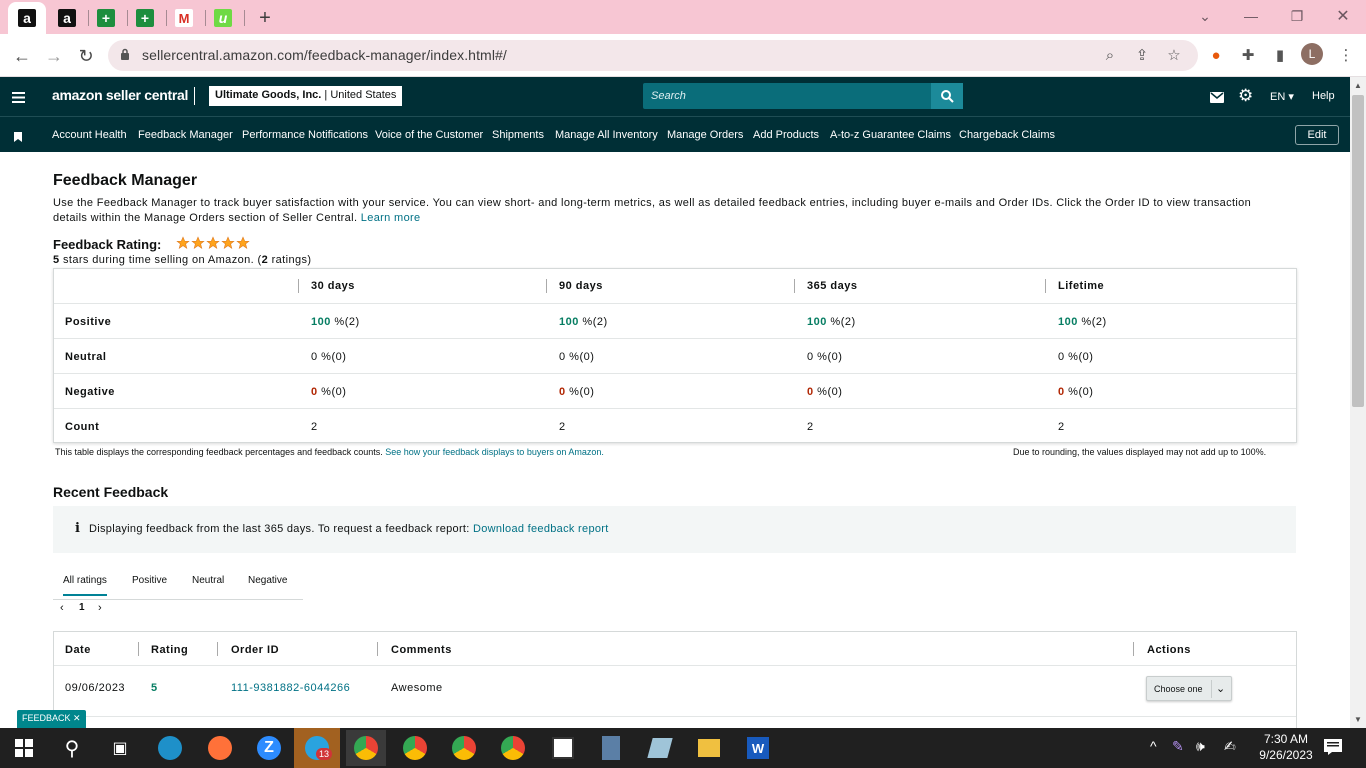 The width and height of the screenshot is (1366, 768). What do you see at coordinates (1217, 99) in the screenshot?
I see `mail-icon` at bounding box center [1217, 99].